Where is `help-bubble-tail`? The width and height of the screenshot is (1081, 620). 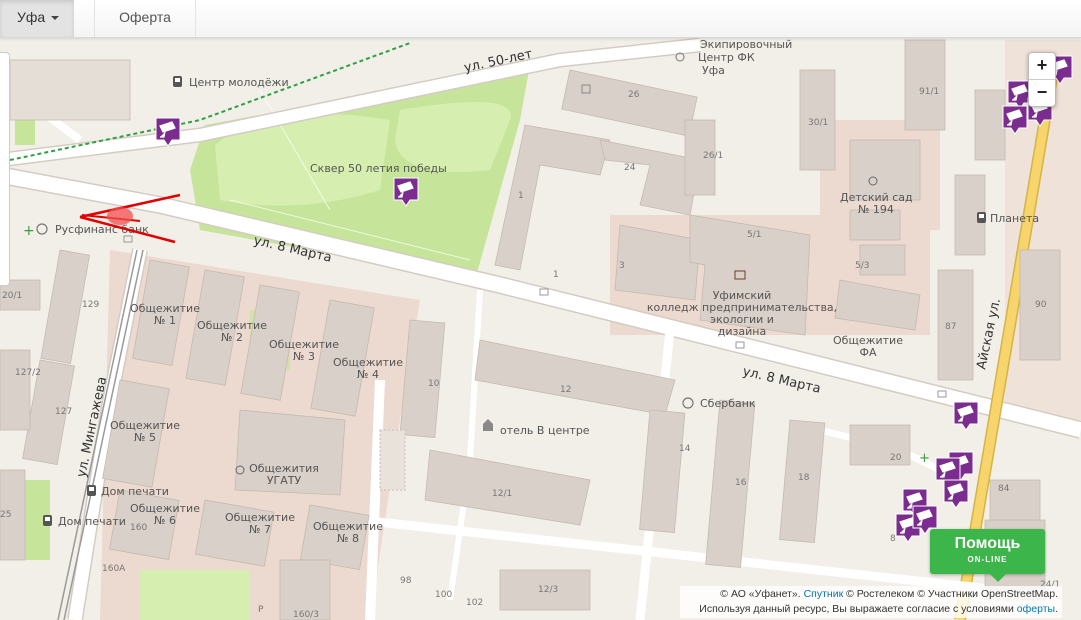
help-bubble-tail is located at coordinates (998, 578).